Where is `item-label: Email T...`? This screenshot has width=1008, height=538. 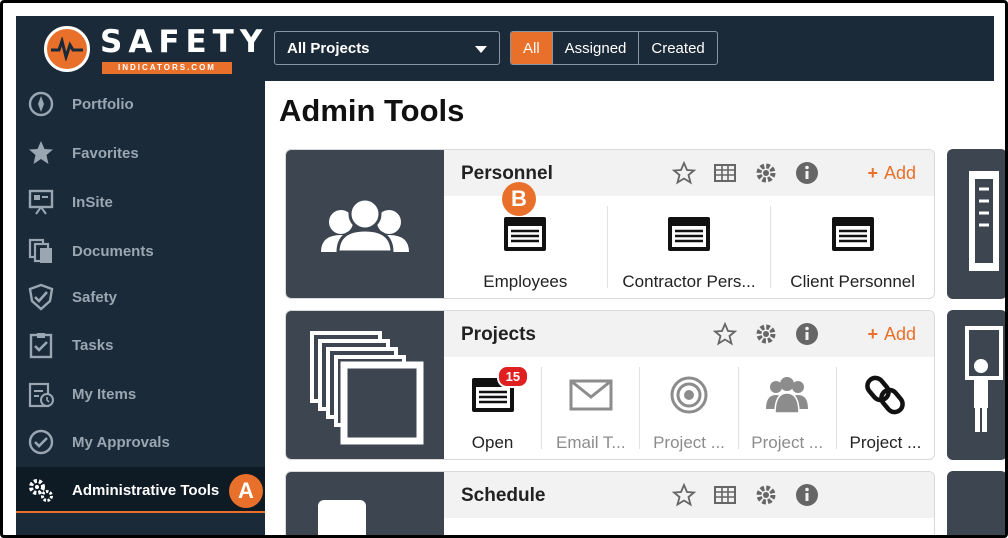 item-label: Email T... is located at coordinates (591, 442).